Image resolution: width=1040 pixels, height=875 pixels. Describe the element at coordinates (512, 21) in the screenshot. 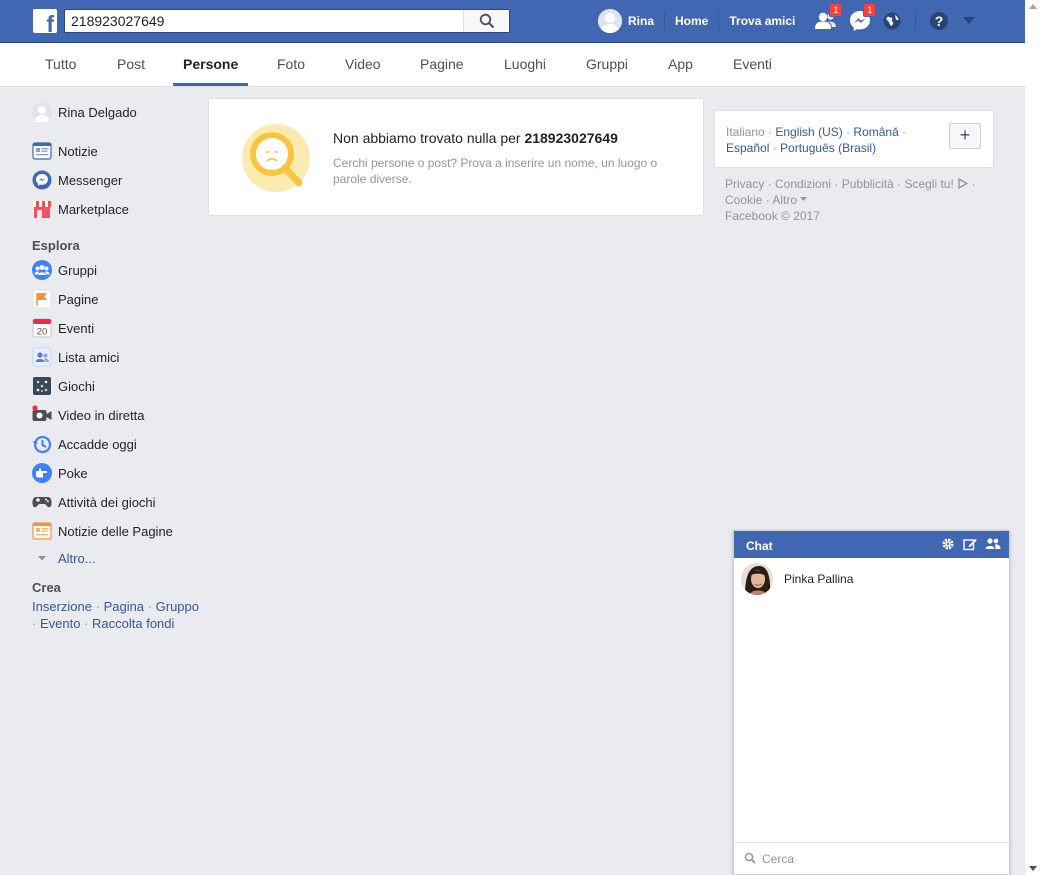

I see `top-bar: f Rina Home Trova amici 1 1 ?` at that location.